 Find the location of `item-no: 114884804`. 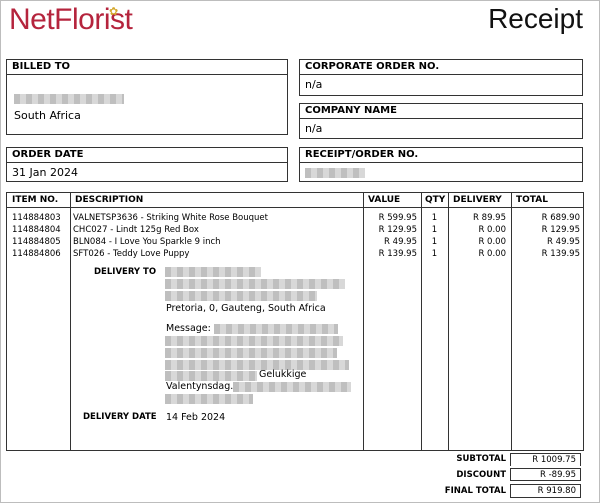

item-no: 114884804 is located at coordinates (36, 230).